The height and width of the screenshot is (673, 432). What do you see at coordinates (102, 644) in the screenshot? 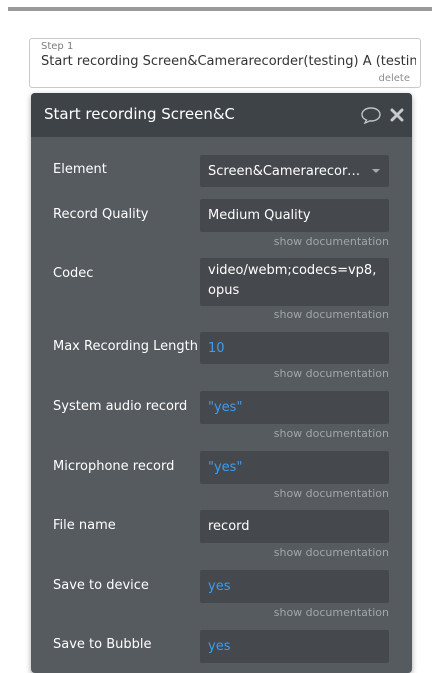
I see `save-to-bubble-label: Save to Bubble` at bounding box center [102, 644].